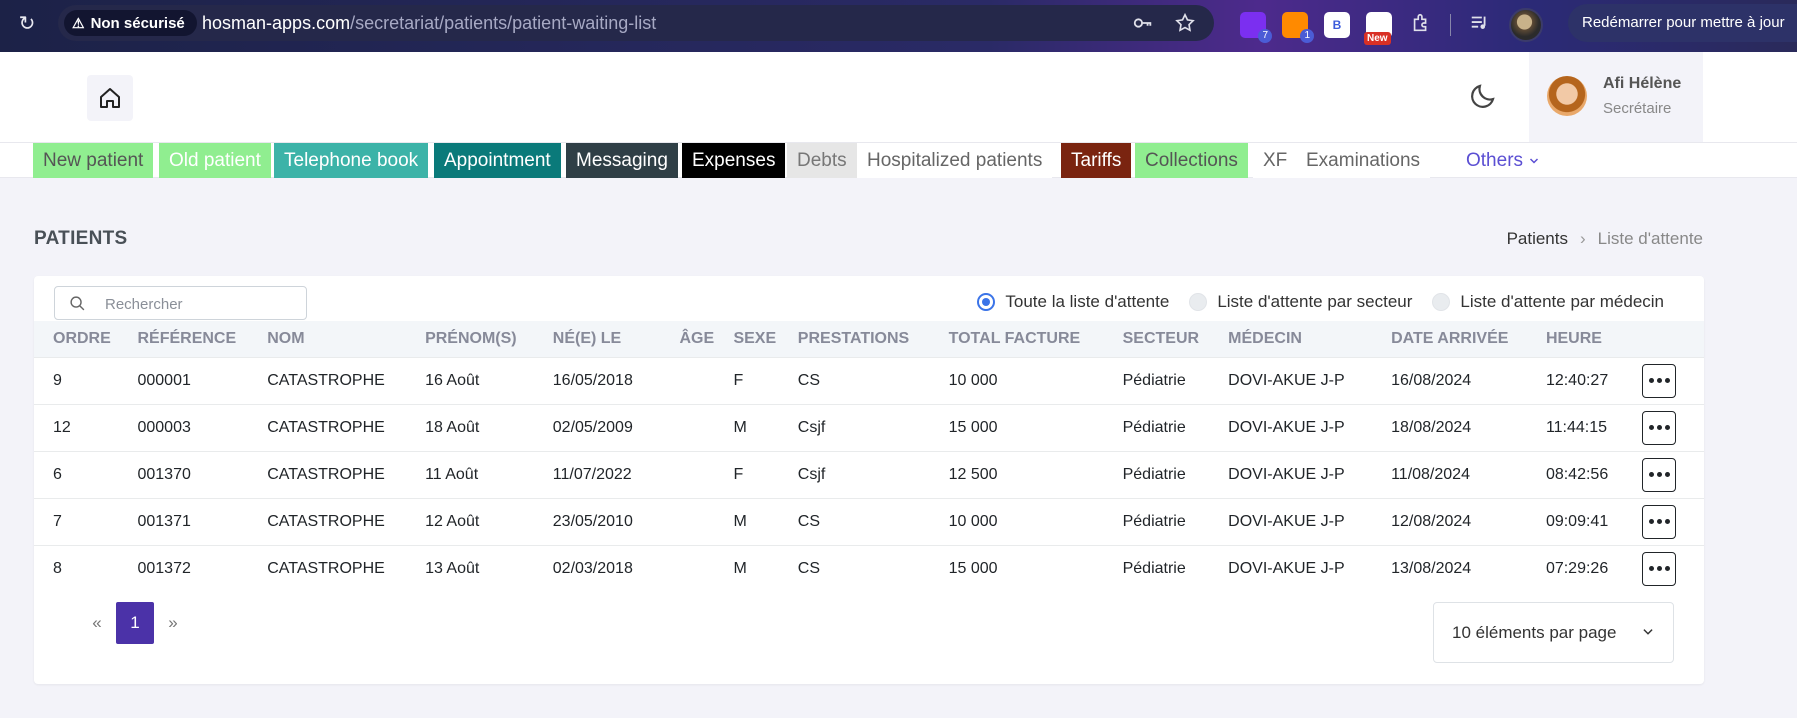  Describe the element at coordinates (973, 568) in the screenshot. I see `table-cell: 15 000` at that location.